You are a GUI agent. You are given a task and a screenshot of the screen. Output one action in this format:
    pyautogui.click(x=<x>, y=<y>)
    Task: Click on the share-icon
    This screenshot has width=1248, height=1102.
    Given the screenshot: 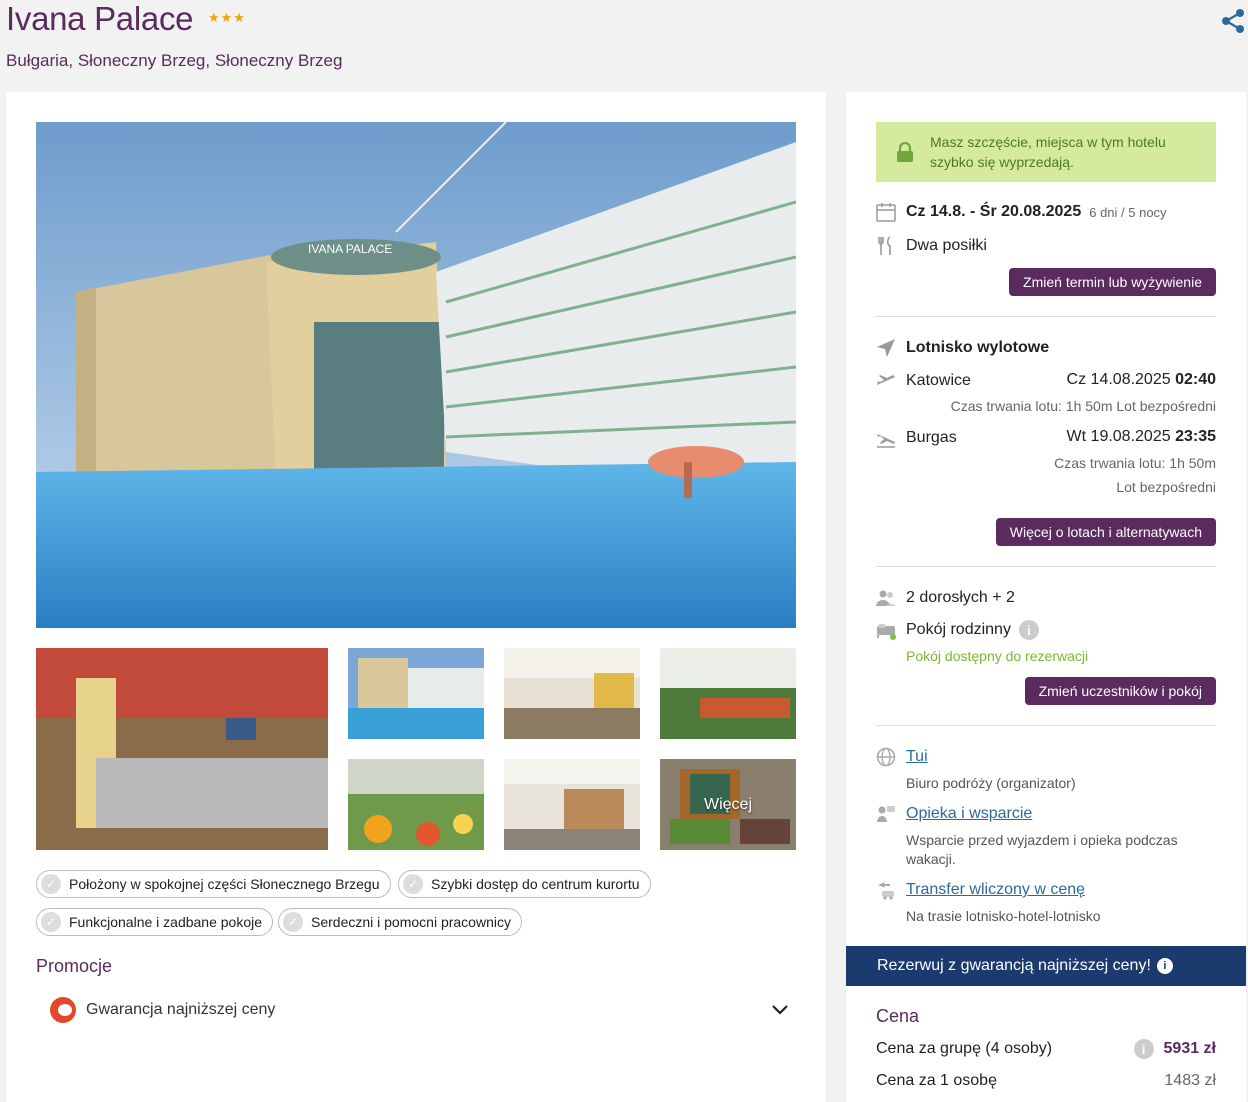 What is the action you would take?
    pyautogui.click(x=1233, y=21)
    